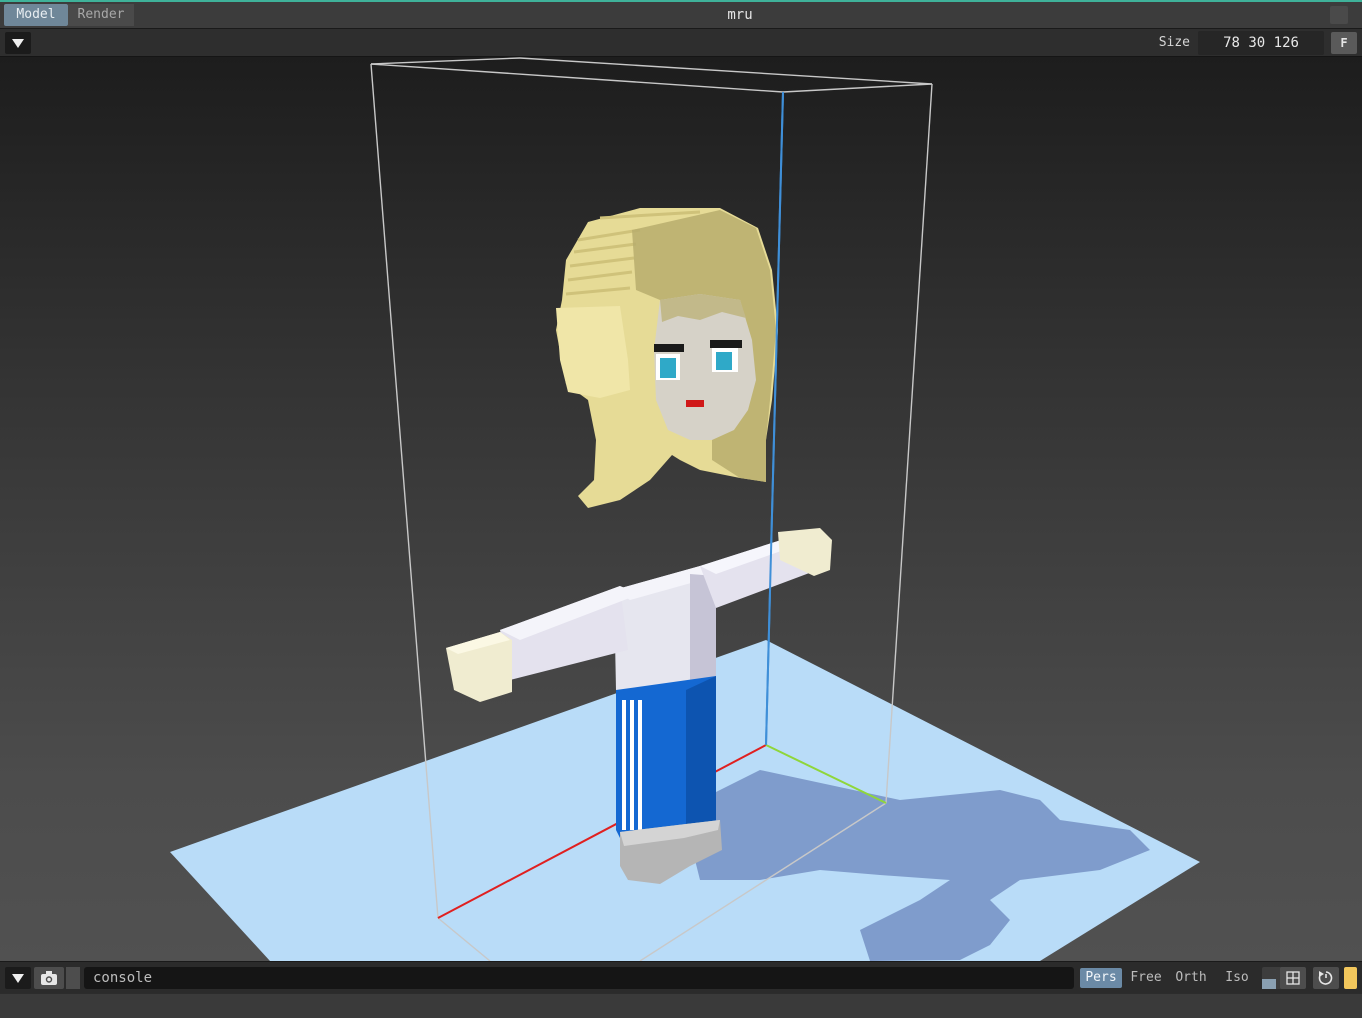 The height and width of the screenshot is (1018, 1362). I want to click on projection-orth: Orth, so click(1191, 978).